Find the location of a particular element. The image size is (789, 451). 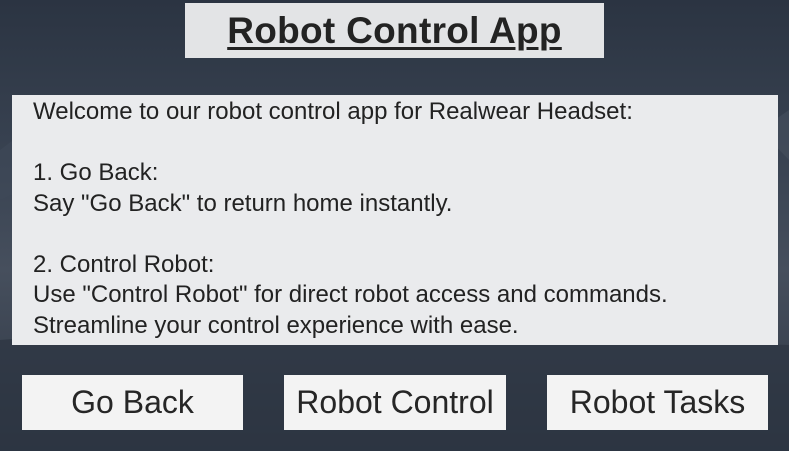

go-back-description: Say "Go Back" to return home instantly. is located at coordinates (243, 203).